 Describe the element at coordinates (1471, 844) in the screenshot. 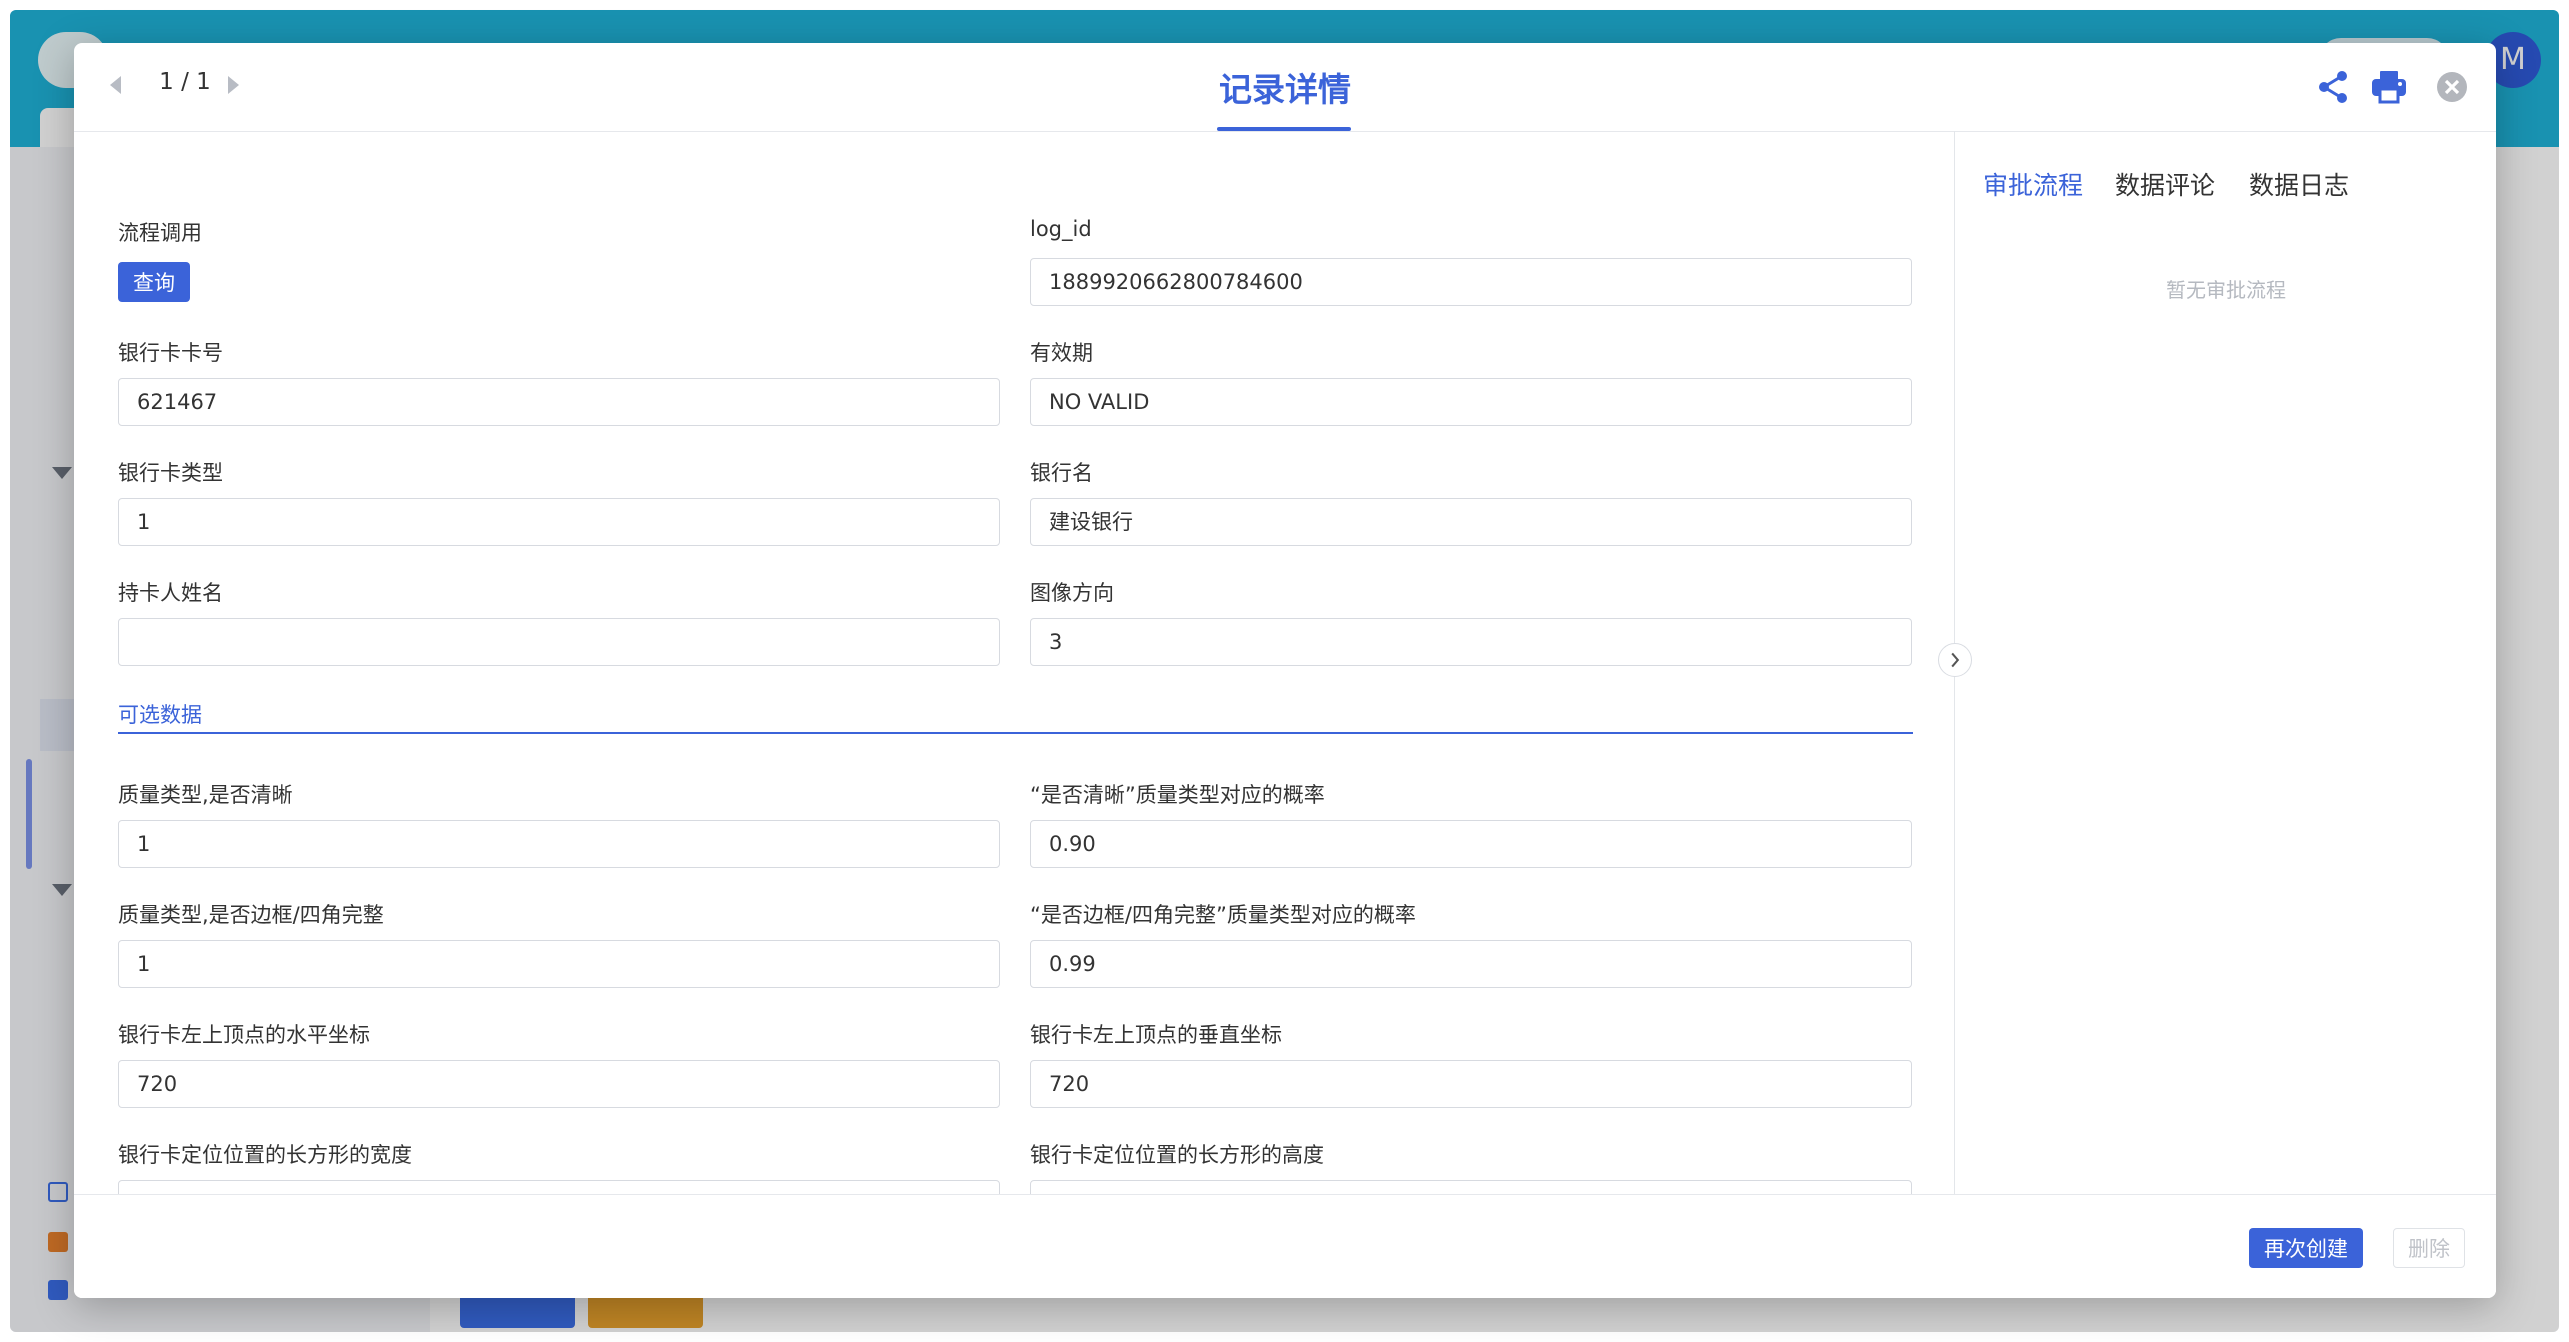

I see `clarity-probability-field: 0.90` at that location.